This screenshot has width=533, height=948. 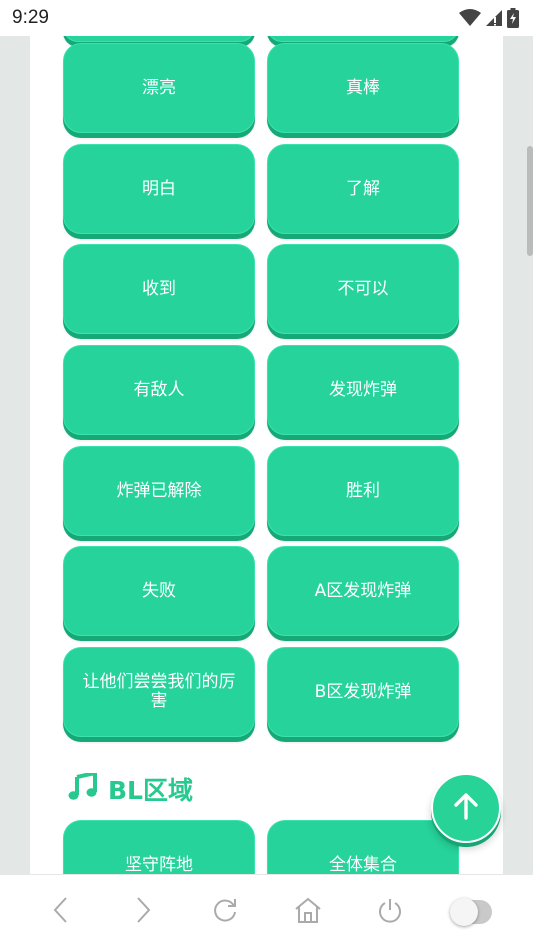 I want to click on phrase-button: B区发现炸弹, so click(x=363, y=692).